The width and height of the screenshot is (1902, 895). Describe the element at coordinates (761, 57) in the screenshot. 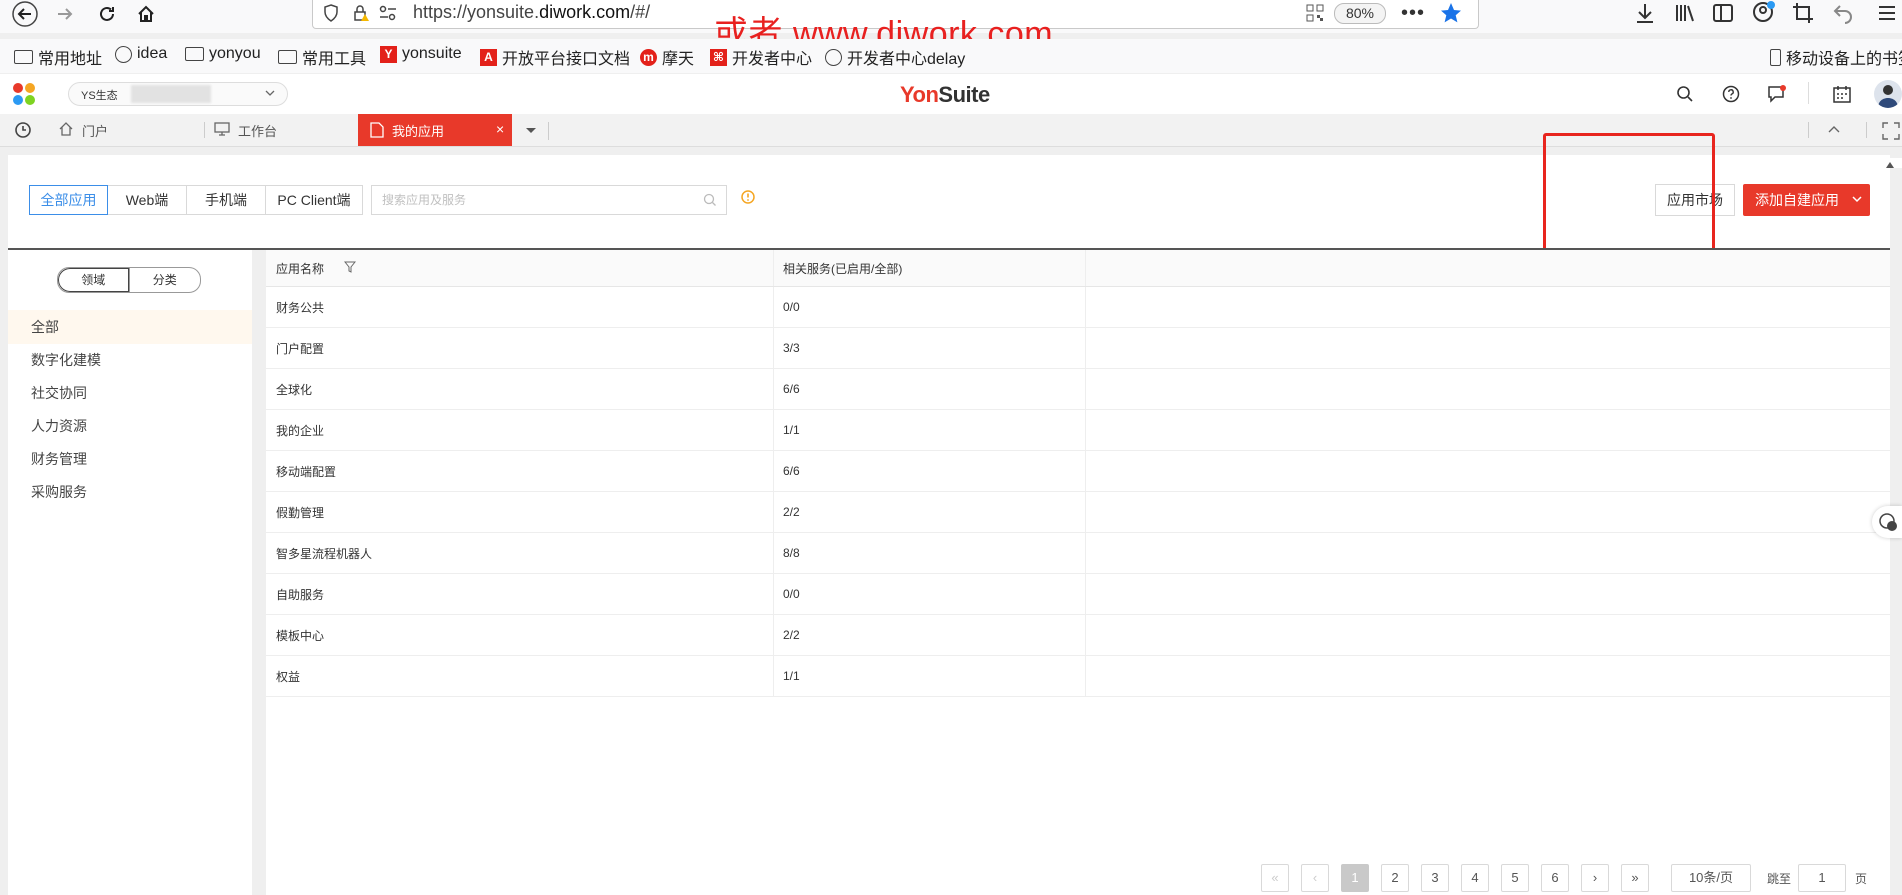

I see `bookmark-developer-center: ⌘ 开发者中心` at that location.